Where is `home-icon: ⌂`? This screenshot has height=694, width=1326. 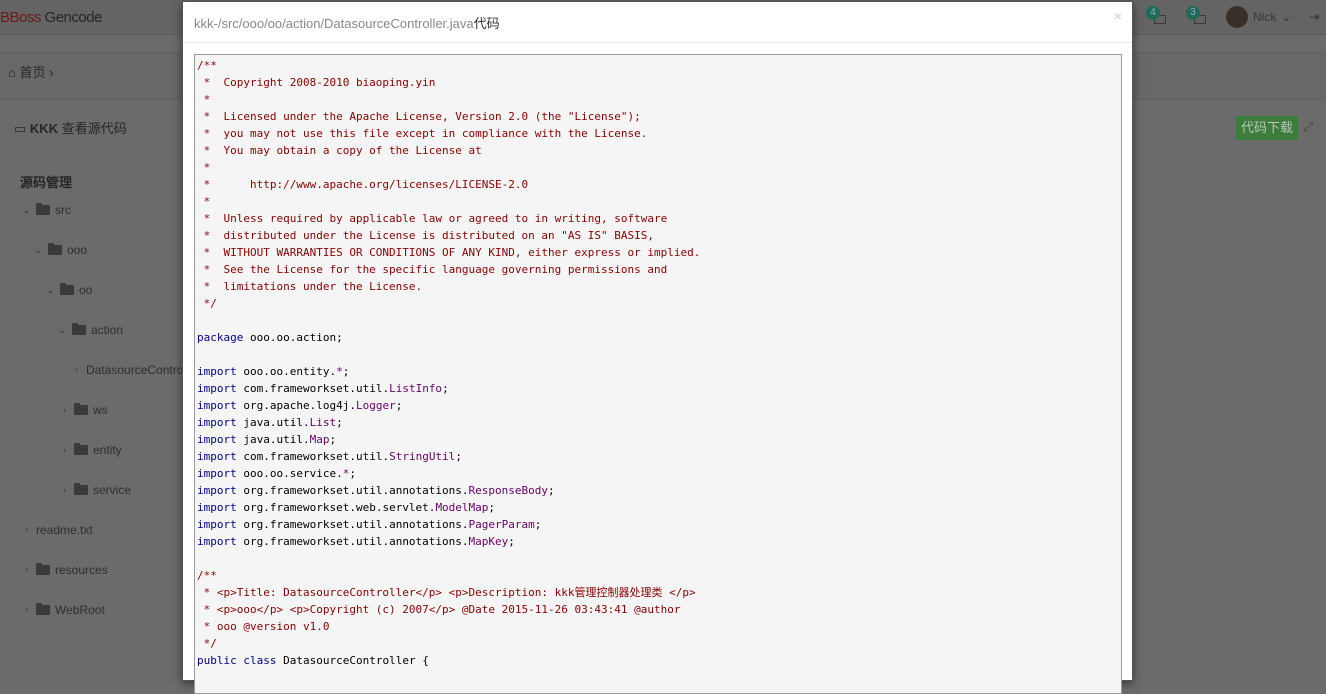 home-icon: ⌂ is located at coordinates (12, 72).